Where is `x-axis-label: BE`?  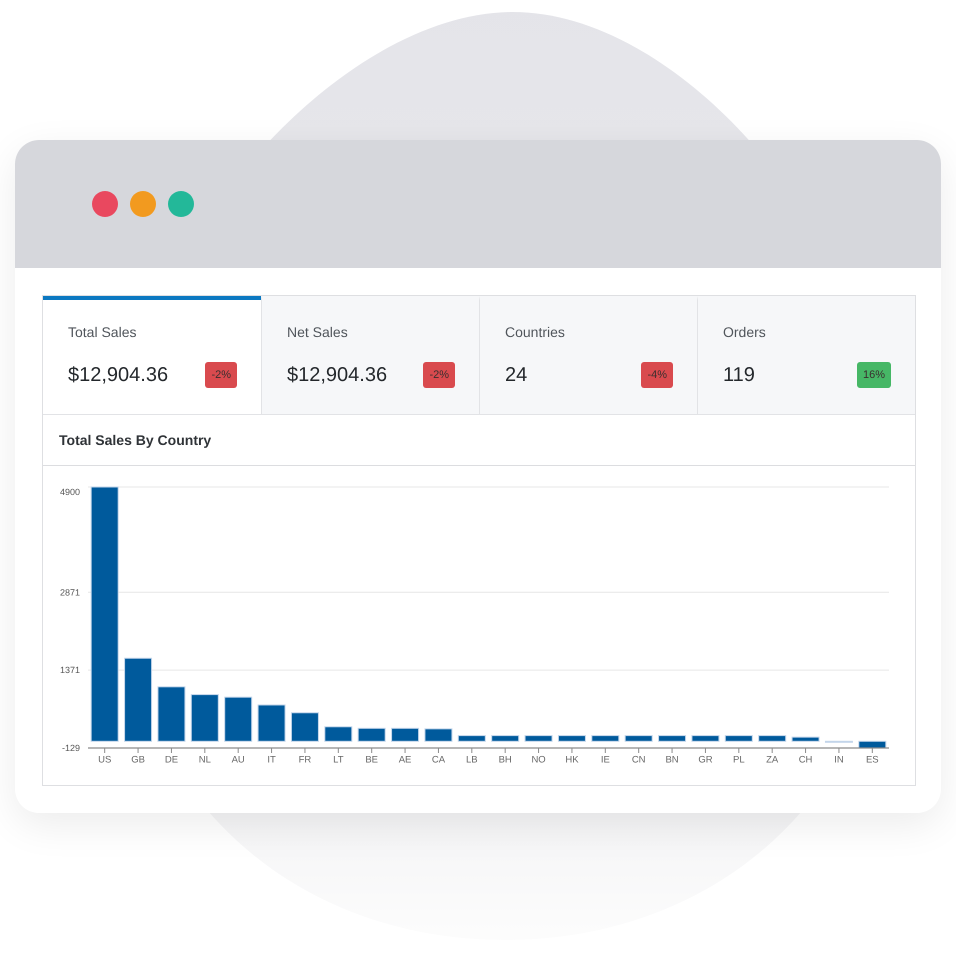
x-axis-label: BE is located at coordinates (371, 760).